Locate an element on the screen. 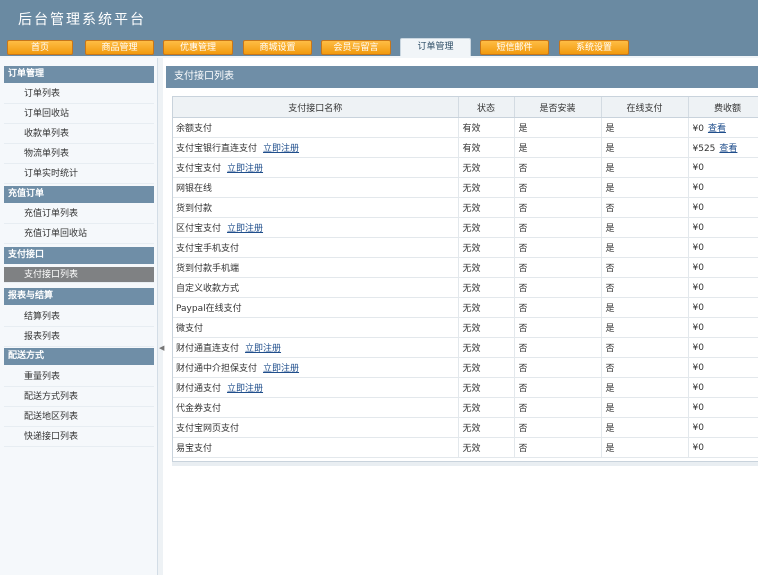  table-row: 支付宝银行直连支付 立即注册 有效是是 ¥525 查看 is located at coordinates (465, 147).